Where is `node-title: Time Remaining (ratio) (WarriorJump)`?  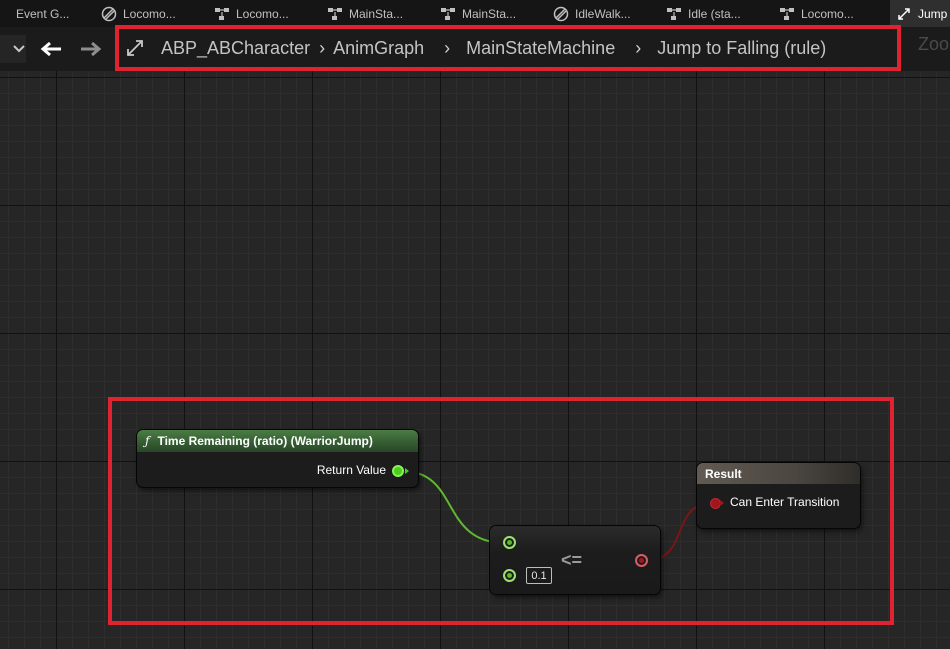
node-title: Time Remaining (ratio) (WarriorJump) is located at coordinates (265, 441).